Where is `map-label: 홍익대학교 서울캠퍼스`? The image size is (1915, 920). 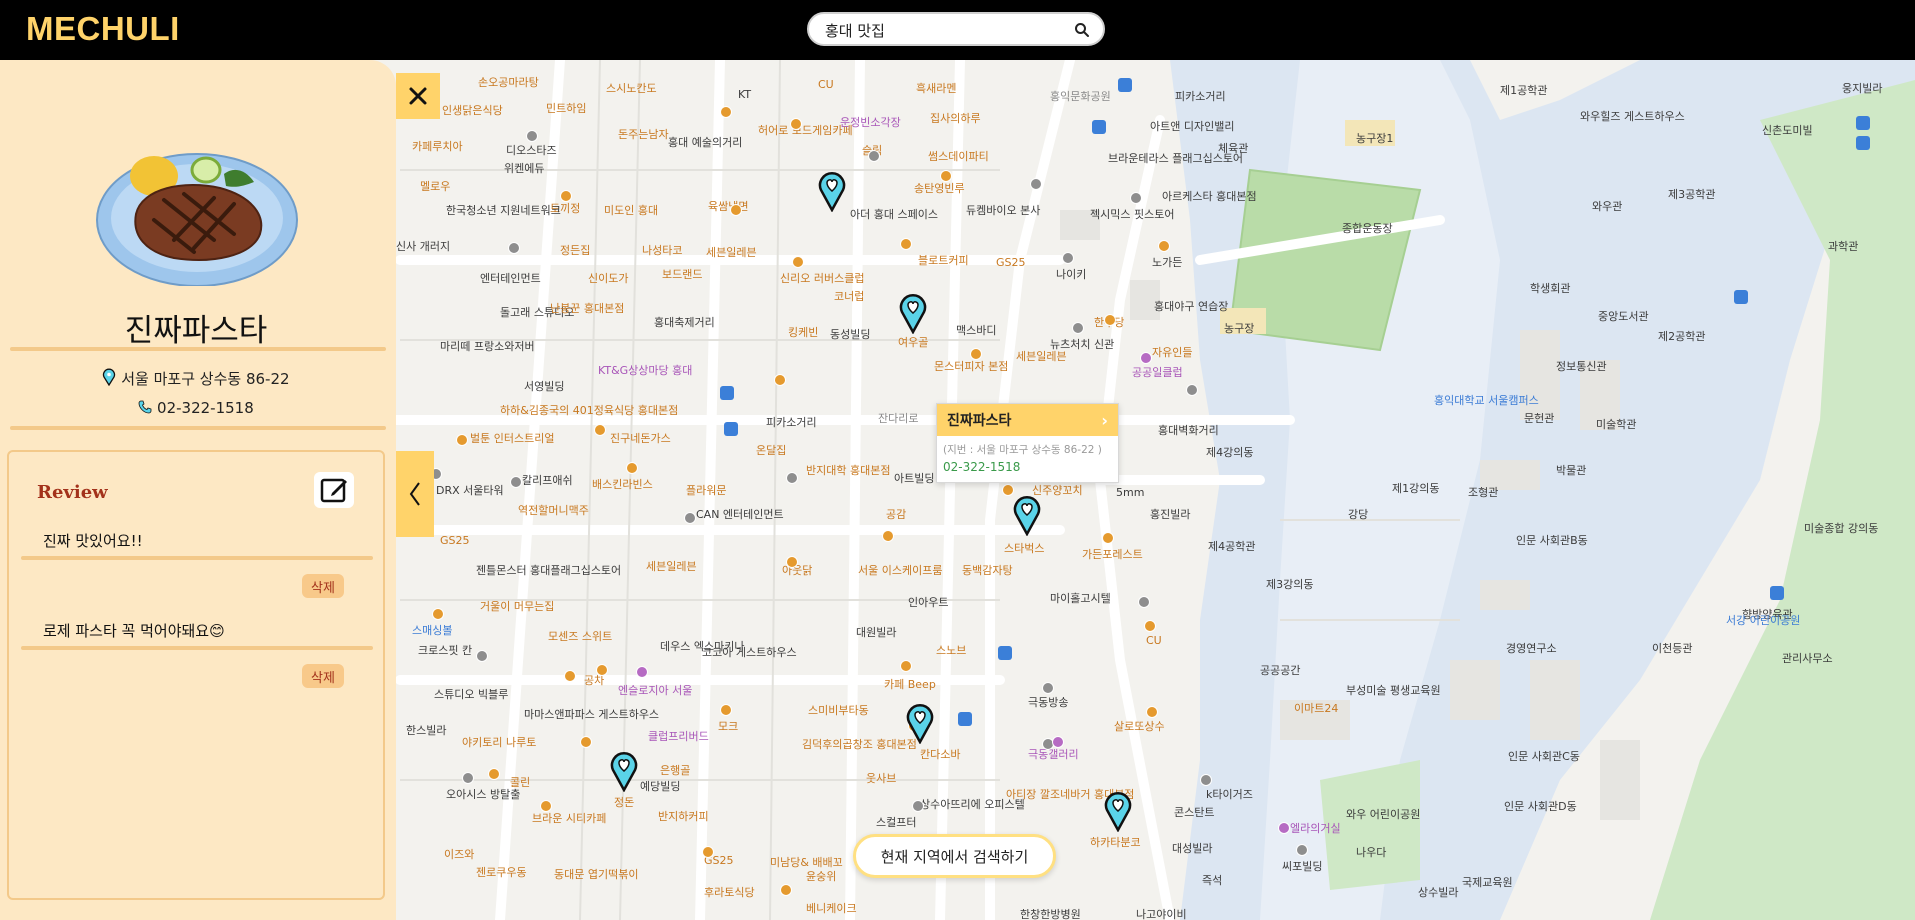
map-label: 홍익대학교 서울캠퍼스 is located at coordinates (1486, 400).